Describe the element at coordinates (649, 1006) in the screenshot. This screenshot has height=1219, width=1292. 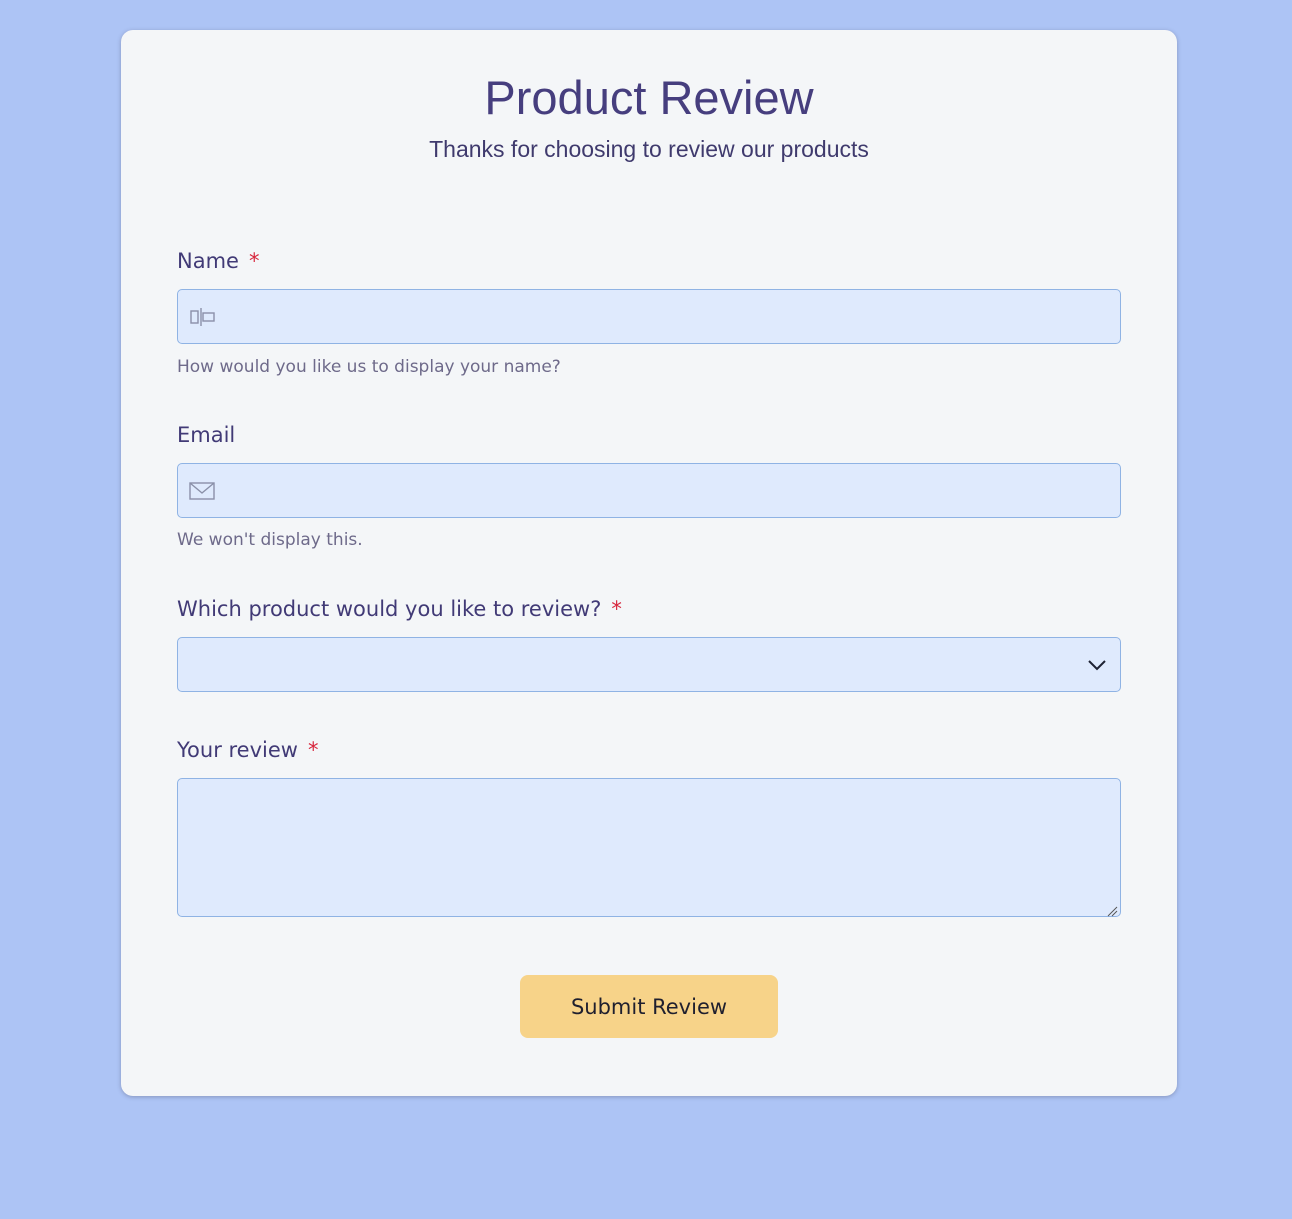
I see `submit-review-button: Submit Review` at that location.